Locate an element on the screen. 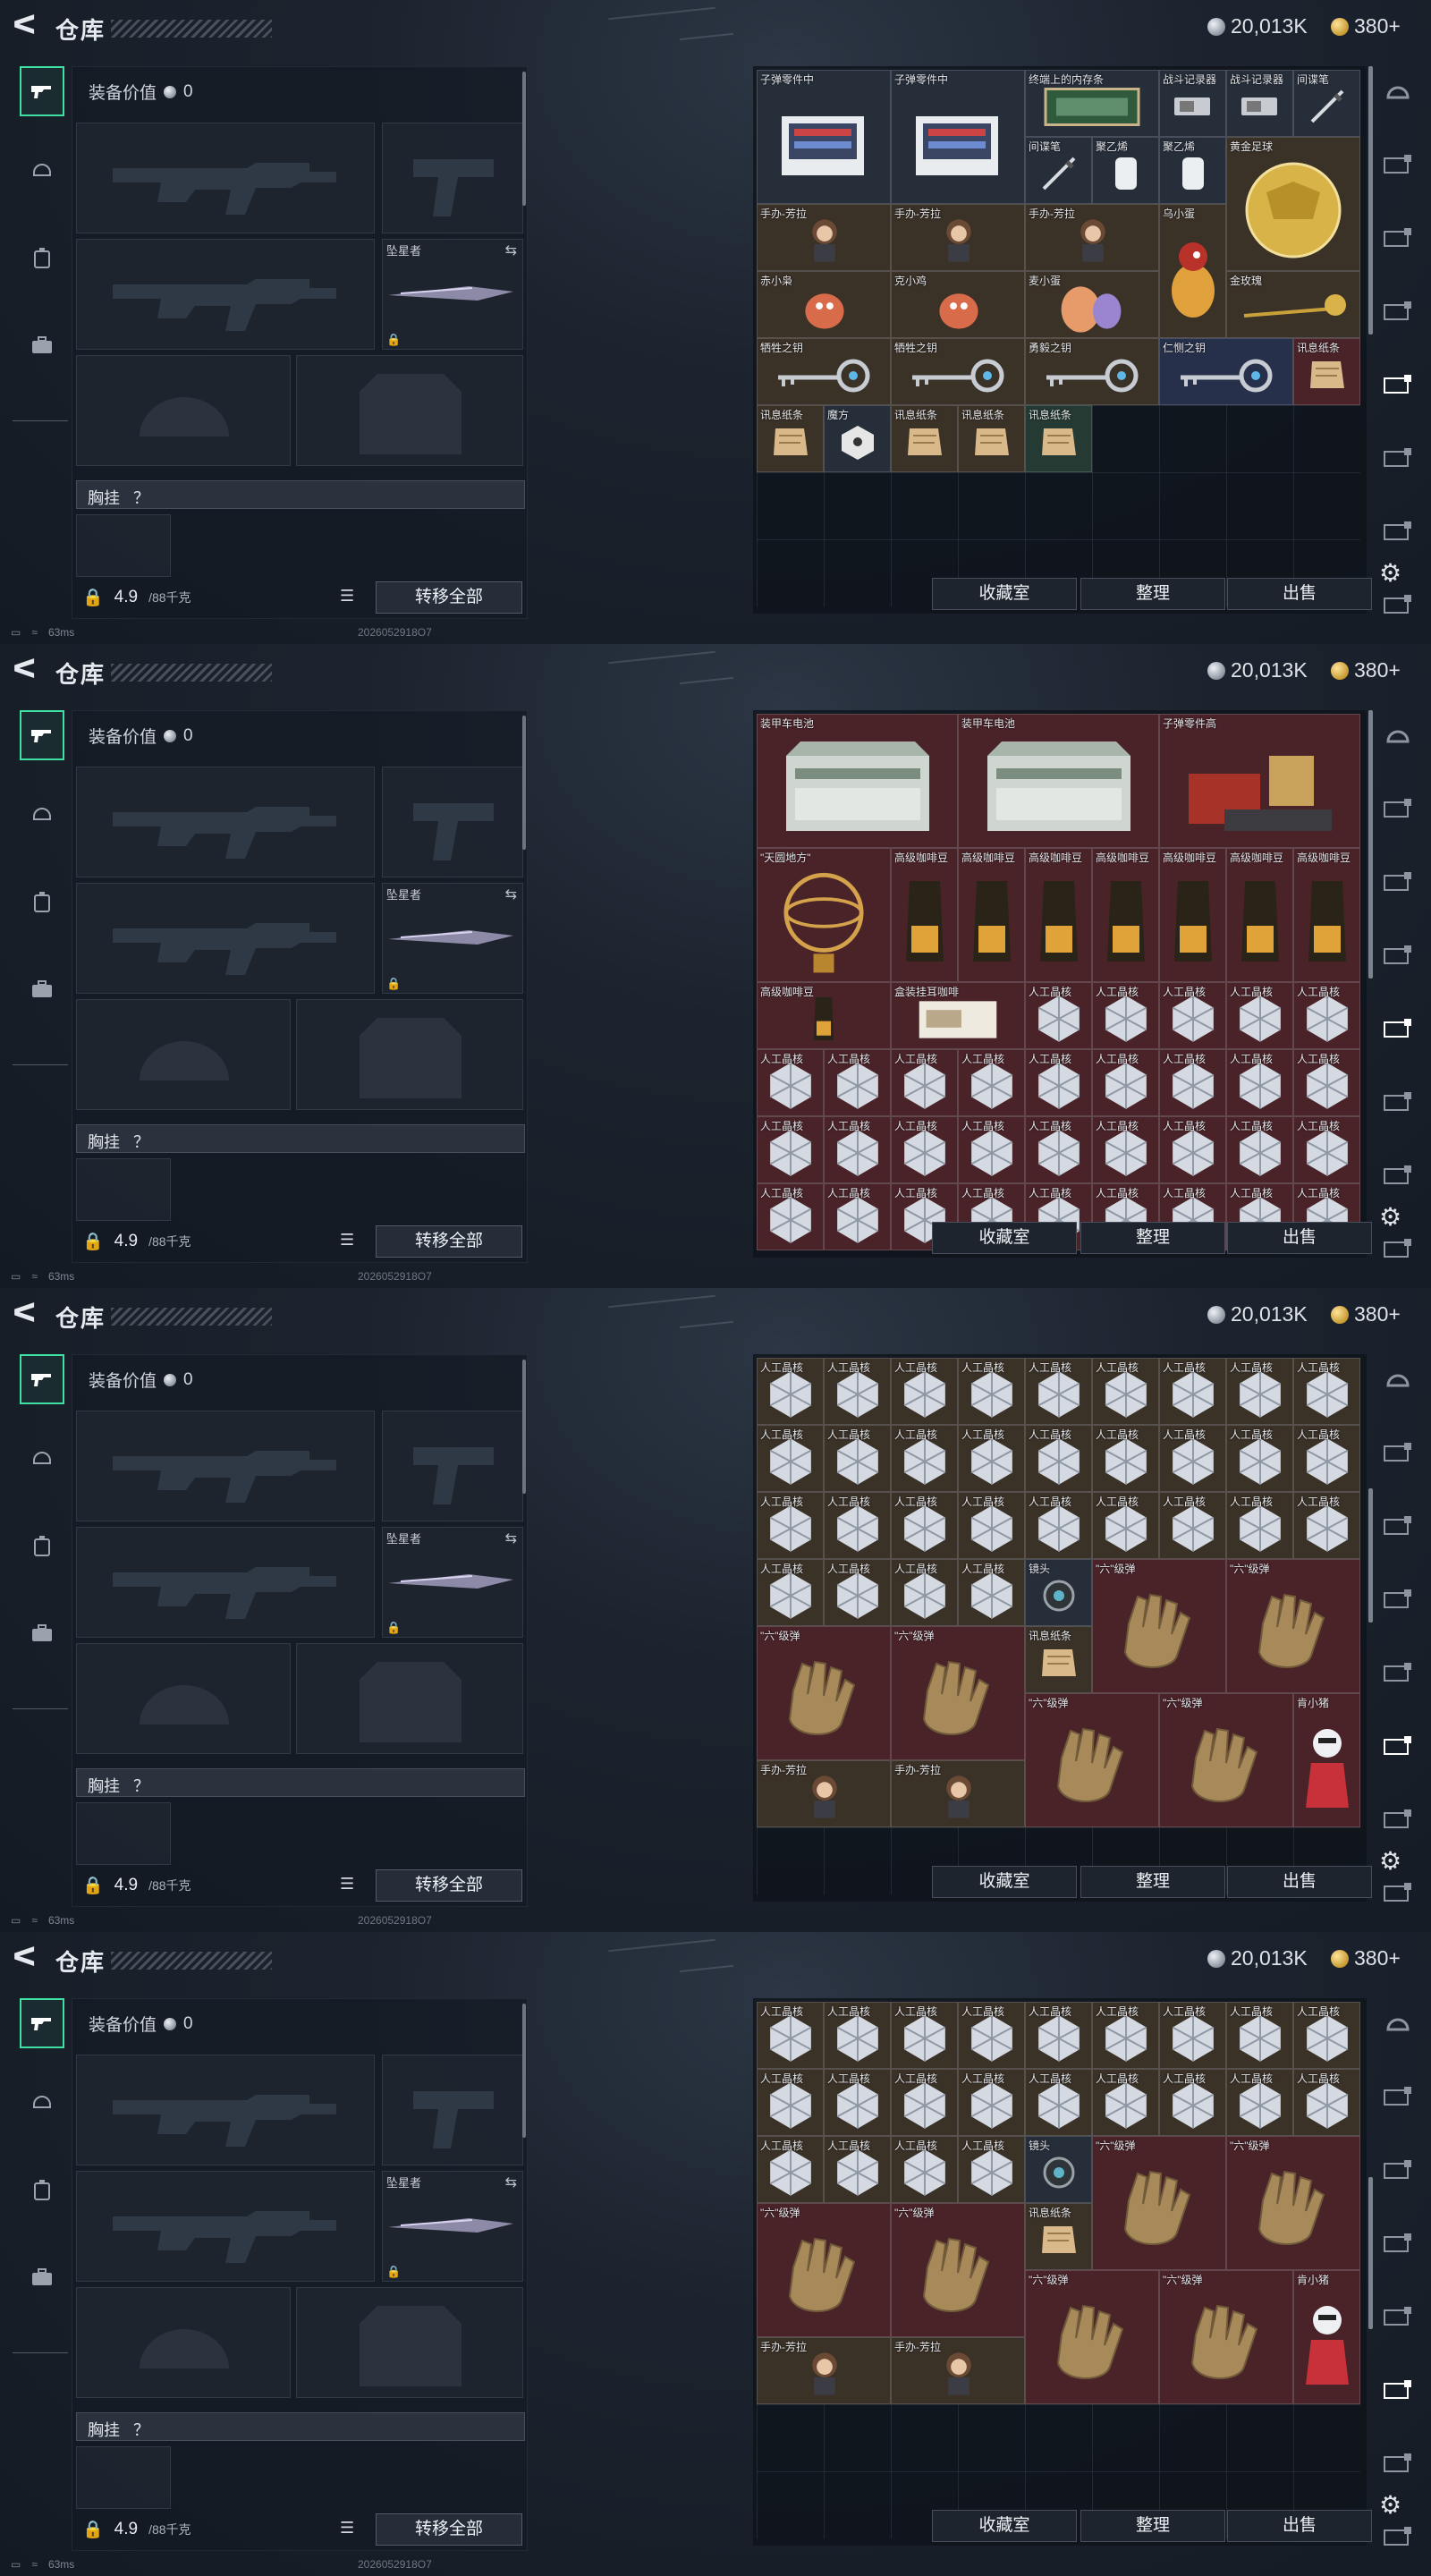  melee-slot: 坠星者 ⇆ 🔒 is located at coordinates (453, 2226).